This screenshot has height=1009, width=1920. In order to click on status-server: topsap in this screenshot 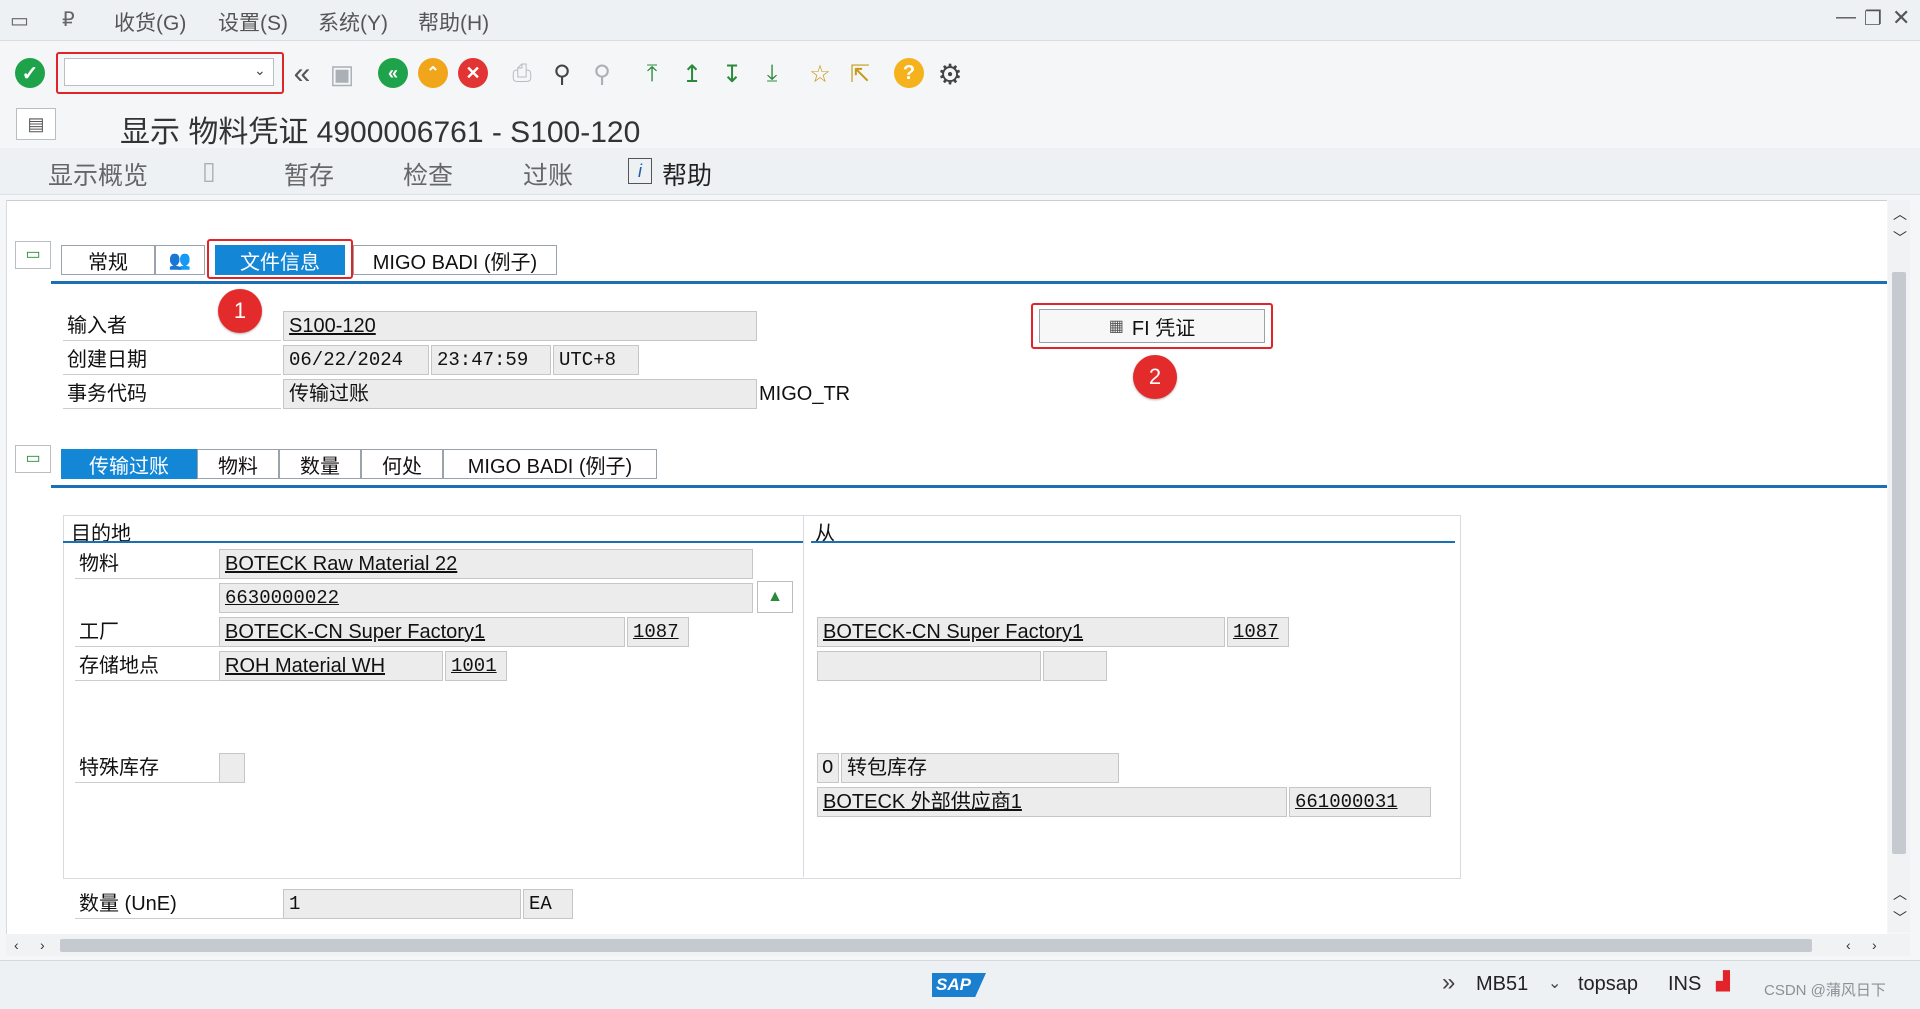, I will do `click(1608, 984)`.